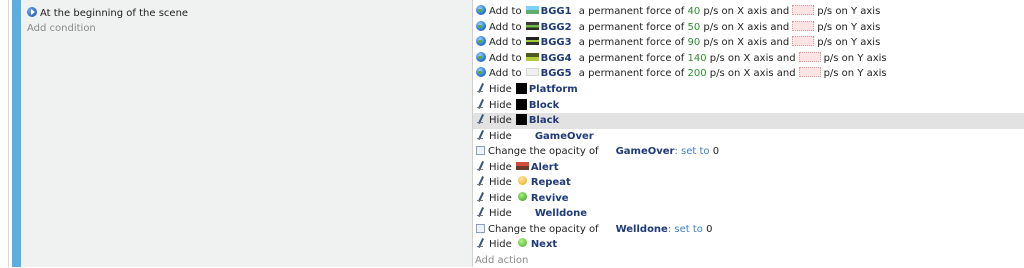 The height and width of the screenshot is (268, 1024). What do you see at coordinates (556, 27) in the screenshot?
I see `object-name: BGG2` at bounding box center [556, 27].